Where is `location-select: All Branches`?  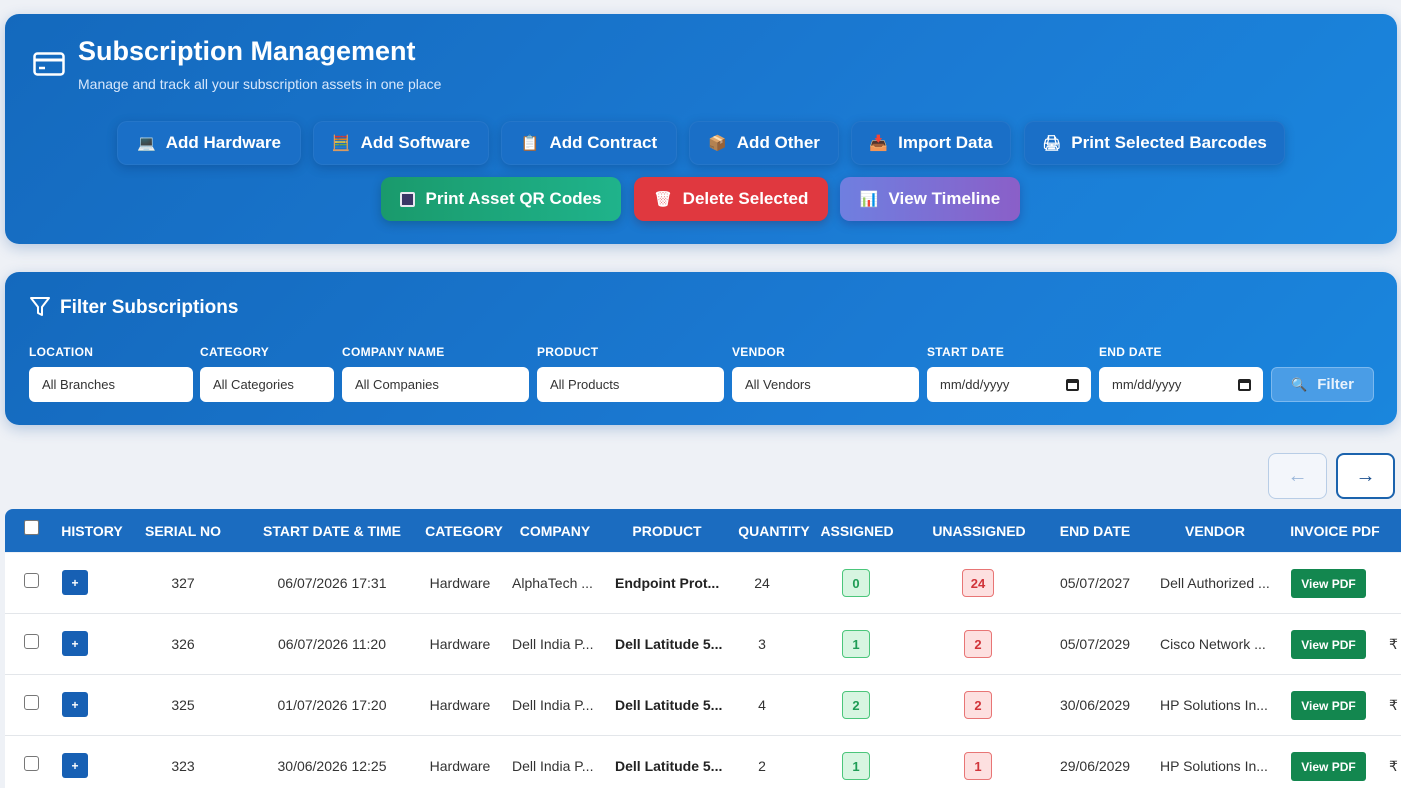
location-select: All Branches is located at coordinates (111, 384).